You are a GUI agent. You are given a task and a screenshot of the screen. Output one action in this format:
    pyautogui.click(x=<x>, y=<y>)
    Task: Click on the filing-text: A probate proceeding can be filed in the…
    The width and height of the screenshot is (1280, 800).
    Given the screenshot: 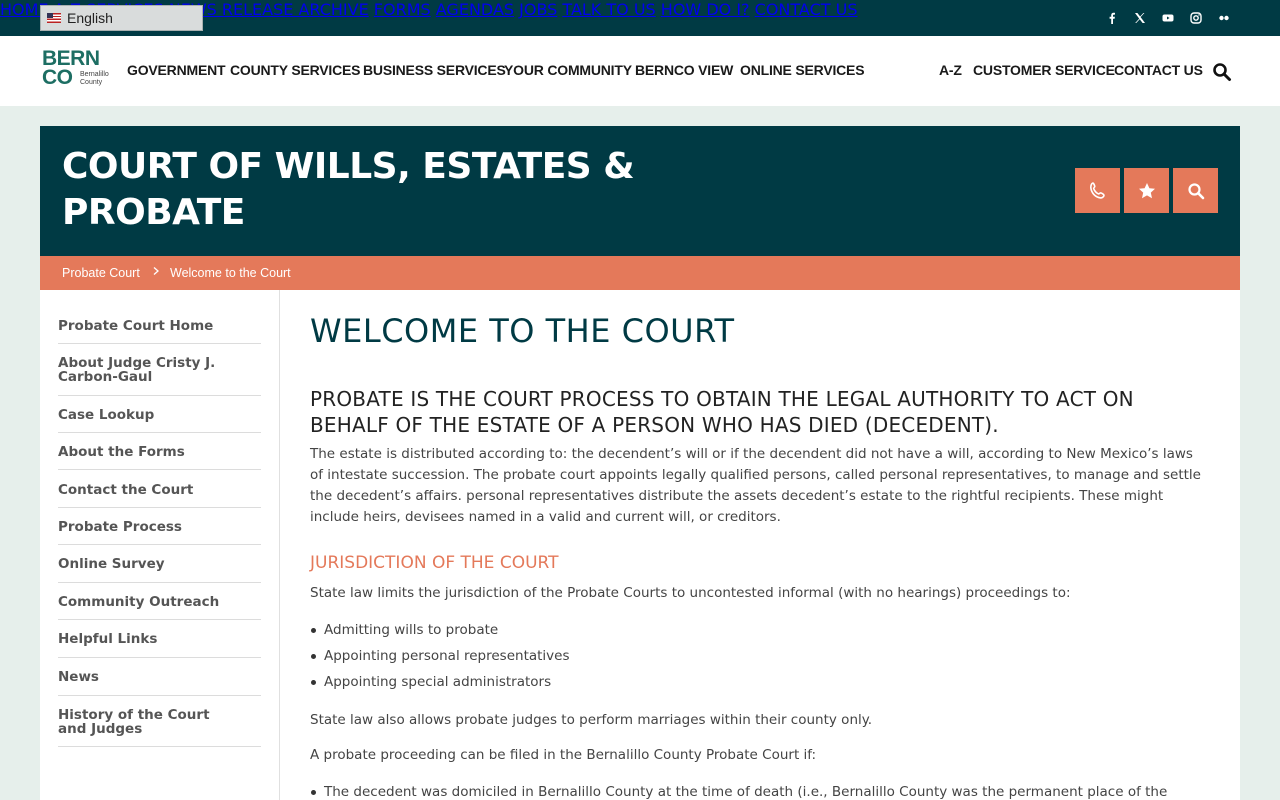 What is the action you would take?
    pyautogui.click(x=563, y=755)
    